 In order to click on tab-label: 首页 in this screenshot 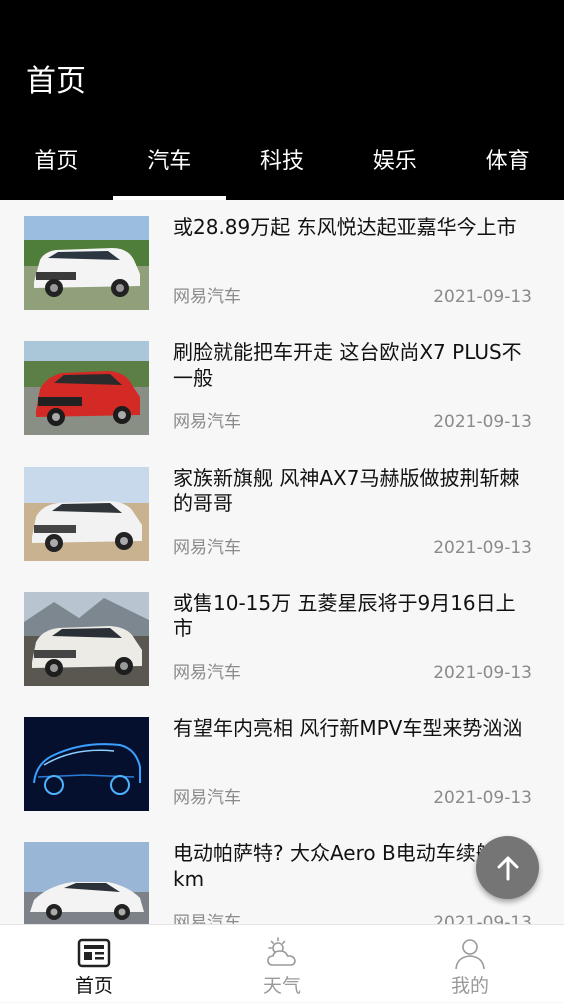, I will do `click(56, 161)`.